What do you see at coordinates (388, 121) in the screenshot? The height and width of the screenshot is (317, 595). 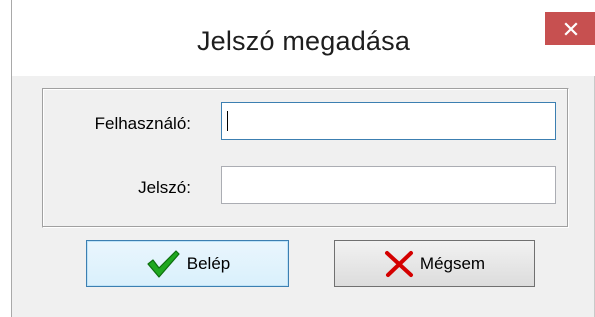 I see `username-input` at bounding box center [388, 121].